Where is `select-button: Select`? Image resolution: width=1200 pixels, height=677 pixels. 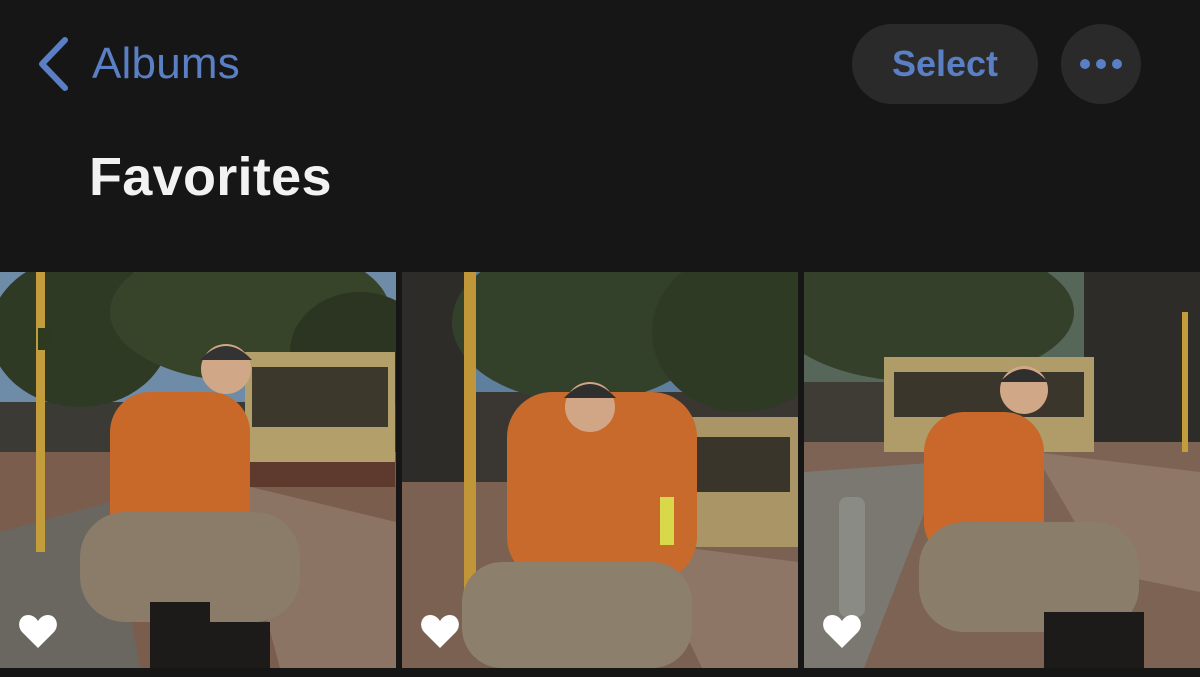 select-button: Select is located at coordinates (945, 64).